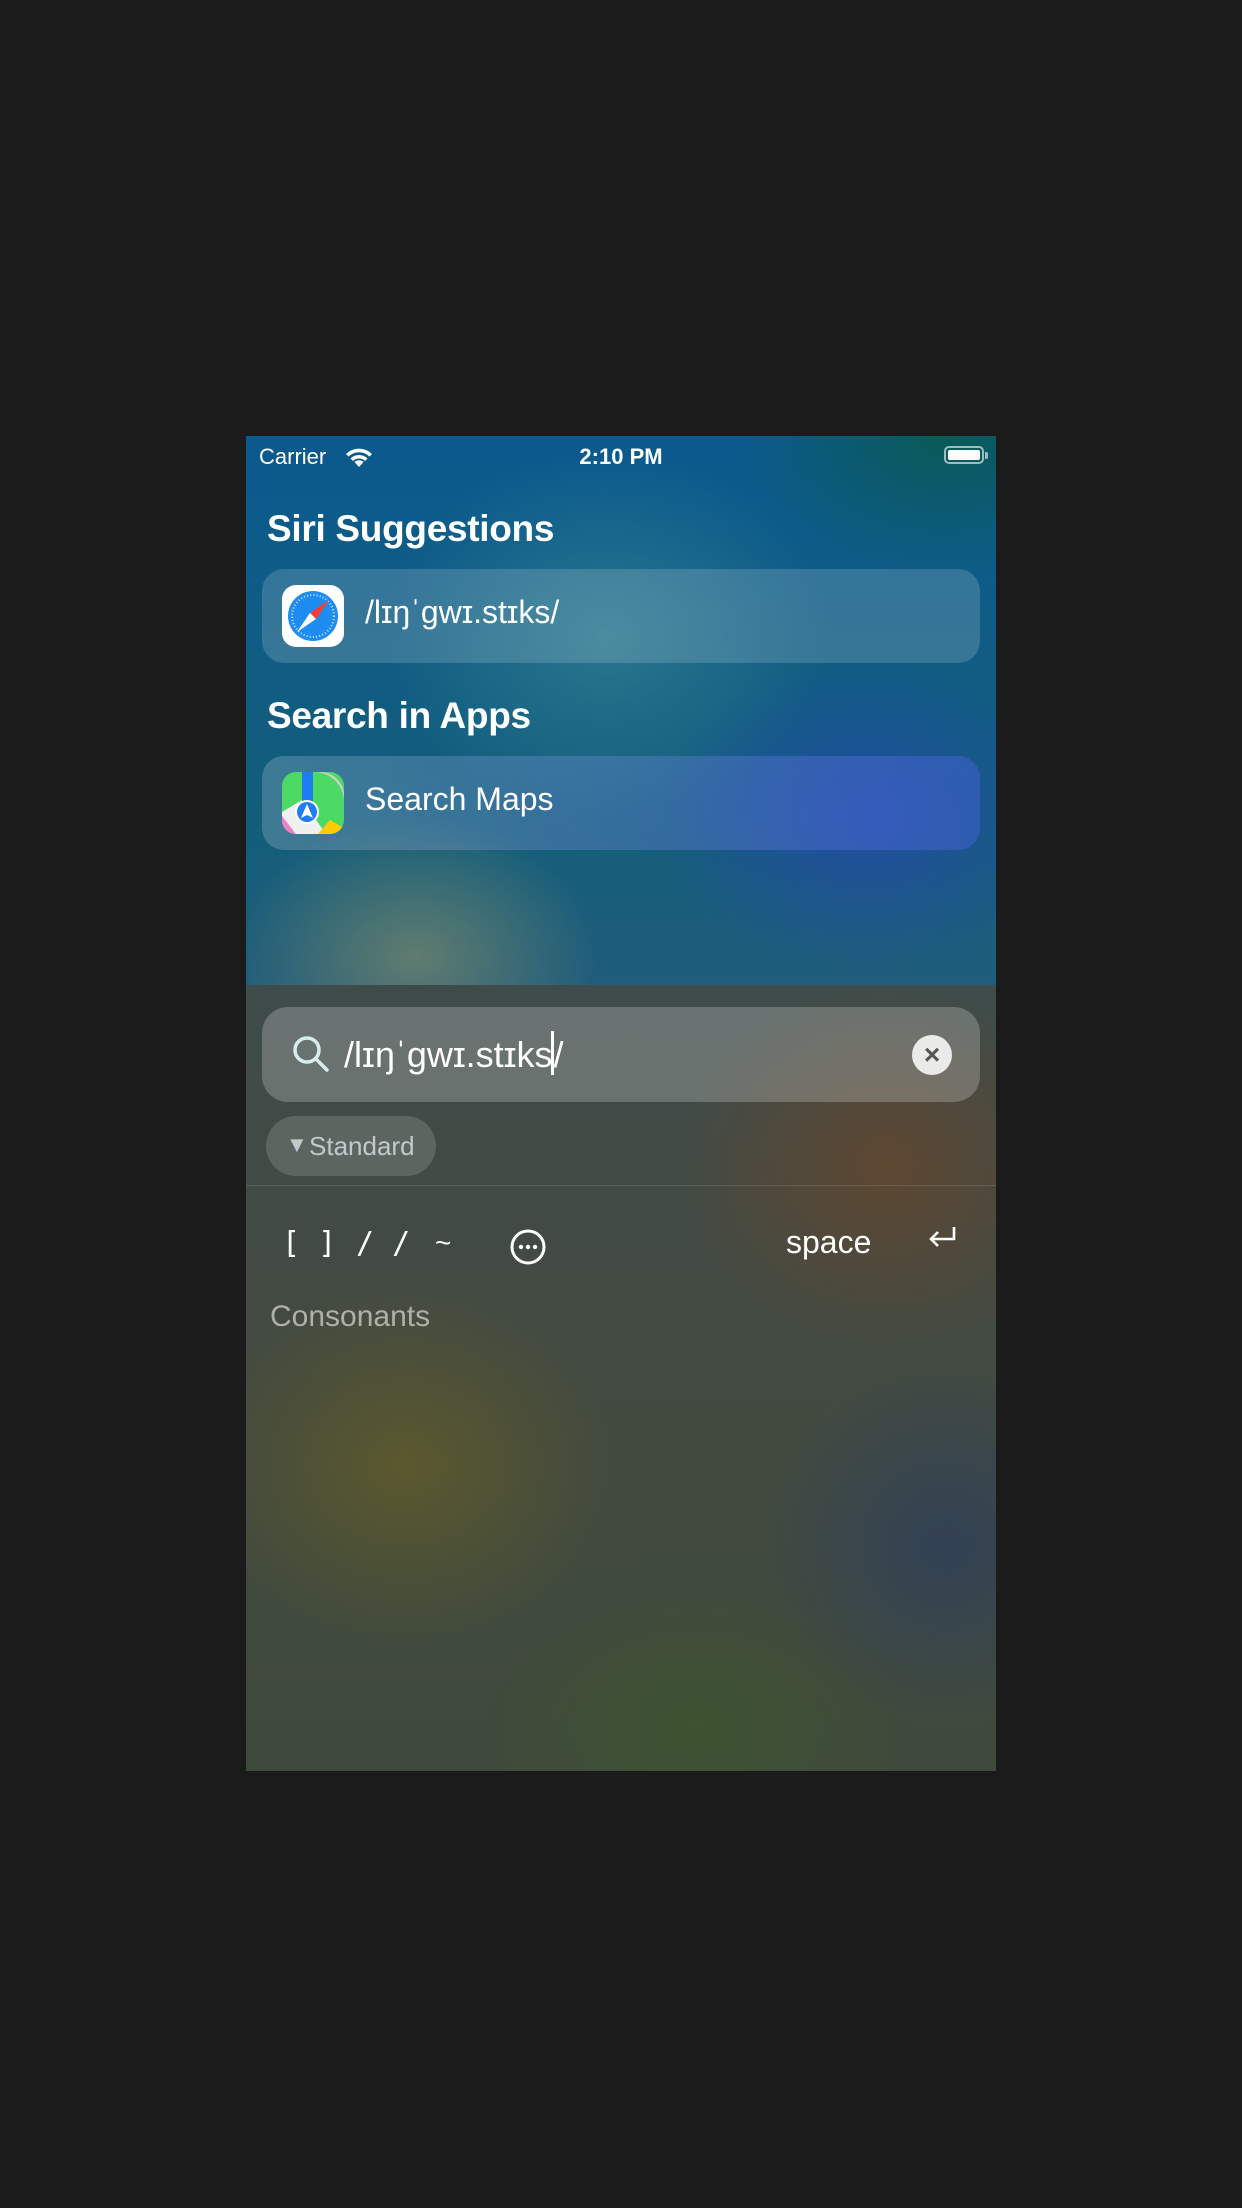 Image resolution: width=1242 pixels, height=2208 pixels. Describe the element at coordinates (362, 1146) in the screenshot. I see `keyboard-mode-label: Standard` at that location.